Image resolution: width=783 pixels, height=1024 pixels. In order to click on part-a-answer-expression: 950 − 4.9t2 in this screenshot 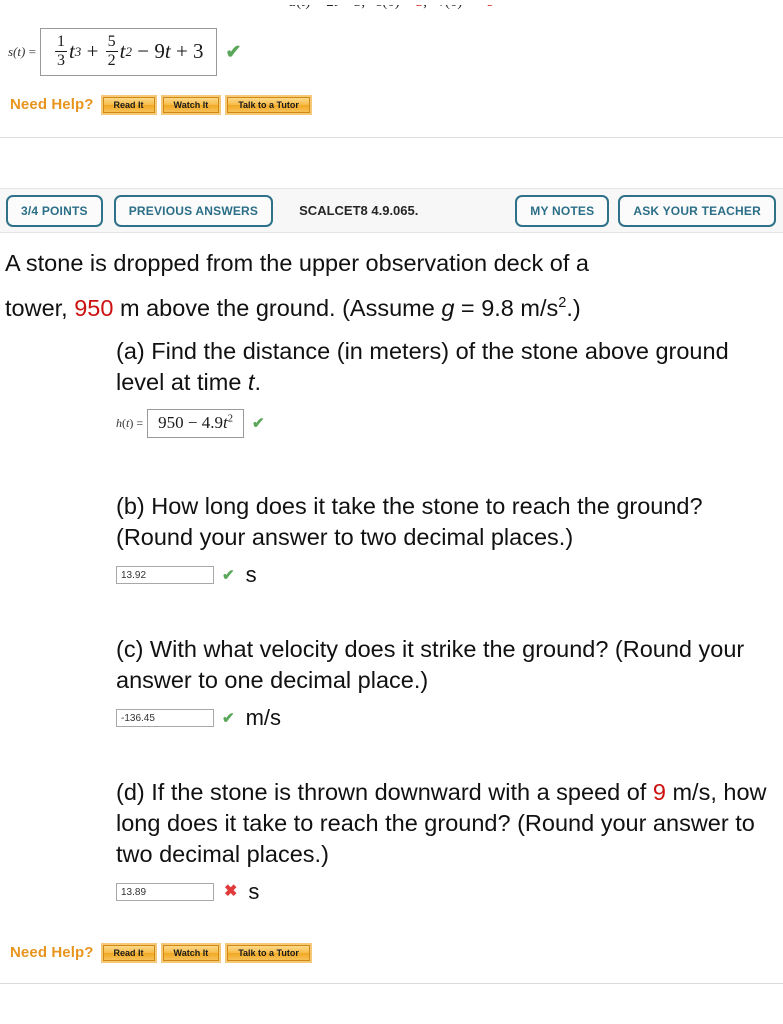, I will do `click(195, 423)`.